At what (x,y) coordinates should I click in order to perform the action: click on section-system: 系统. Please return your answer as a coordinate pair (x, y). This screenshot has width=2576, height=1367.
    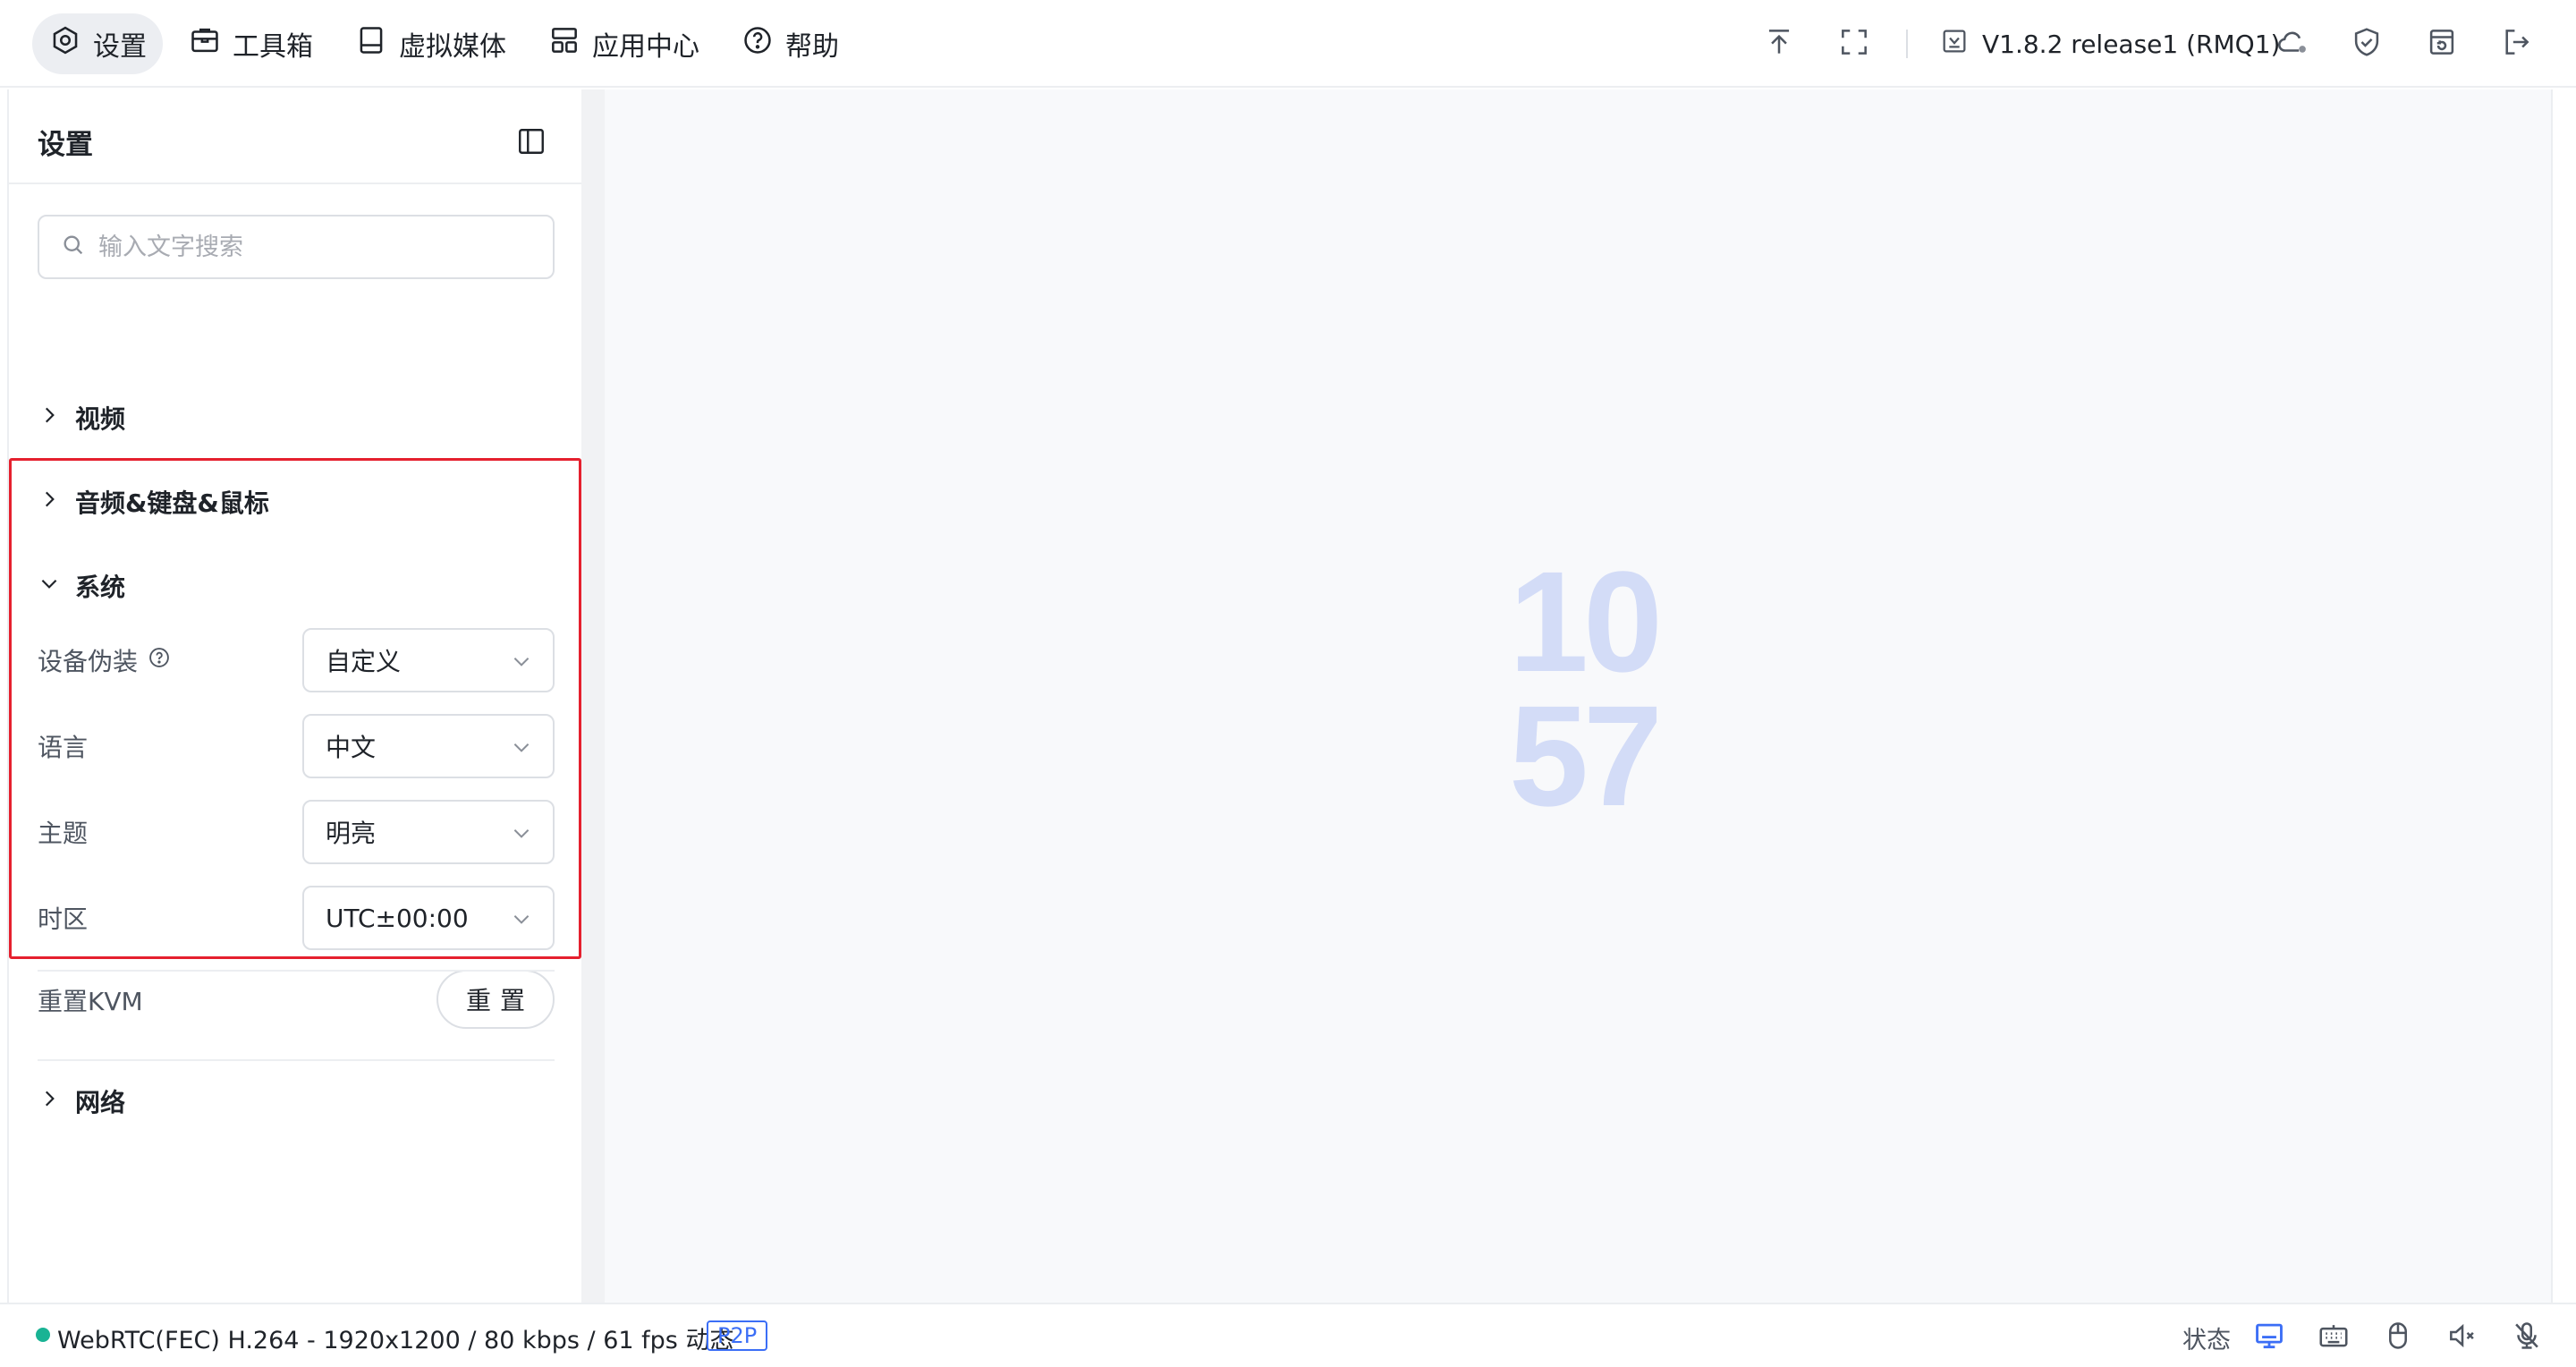
    Looking at the image, I should click on (296, 586).